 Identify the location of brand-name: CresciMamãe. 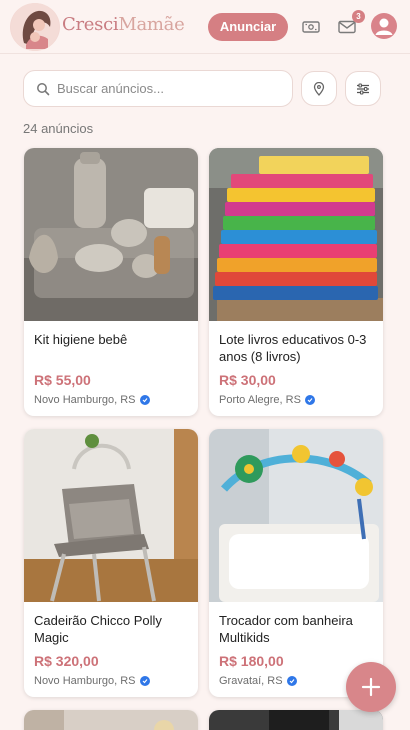
(123, 24).